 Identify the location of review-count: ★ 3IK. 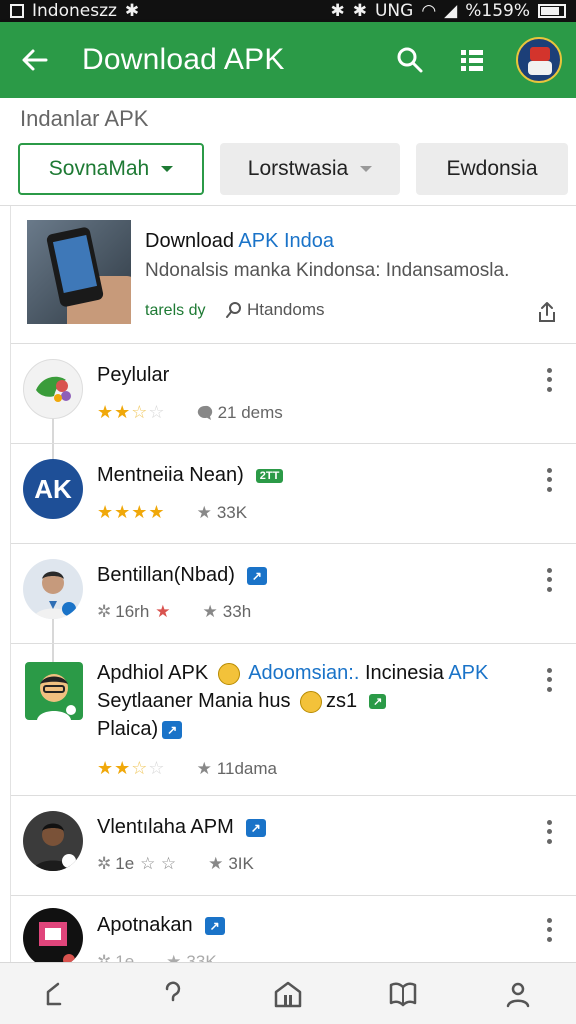
(231, 864).